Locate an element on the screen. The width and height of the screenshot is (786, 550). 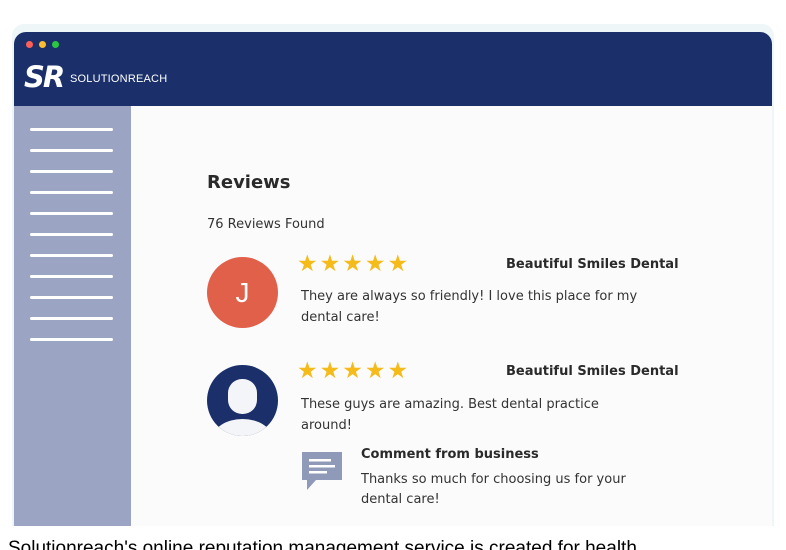
window-maximize-dot is located at coordinates (55, 44).